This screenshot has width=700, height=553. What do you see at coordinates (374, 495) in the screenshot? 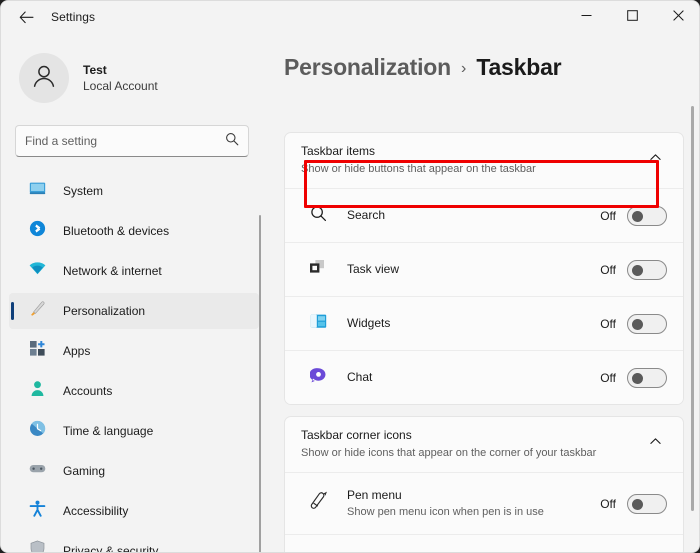
I see `row-title: Pen menu` at bounding box center [374, 495].